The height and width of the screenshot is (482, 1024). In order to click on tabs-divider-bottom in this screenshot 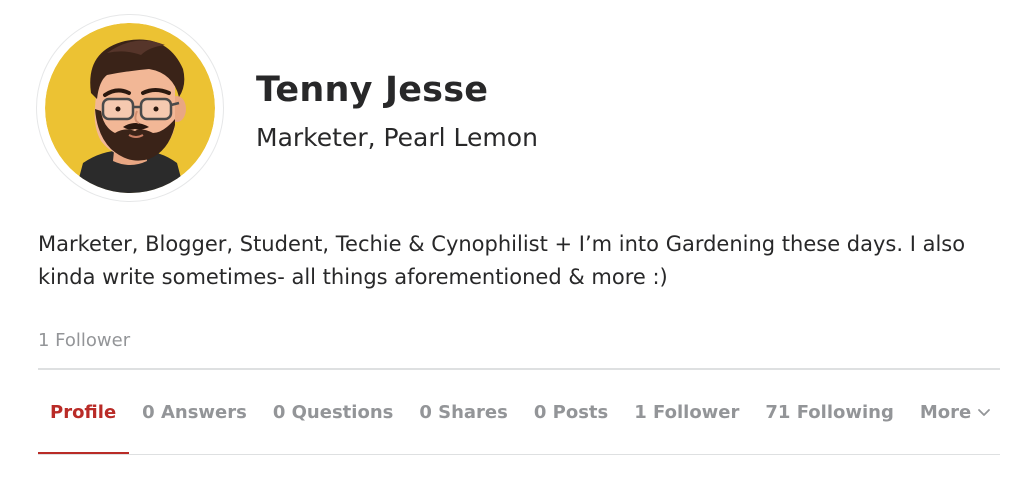, I will do `click(519, 454)`.